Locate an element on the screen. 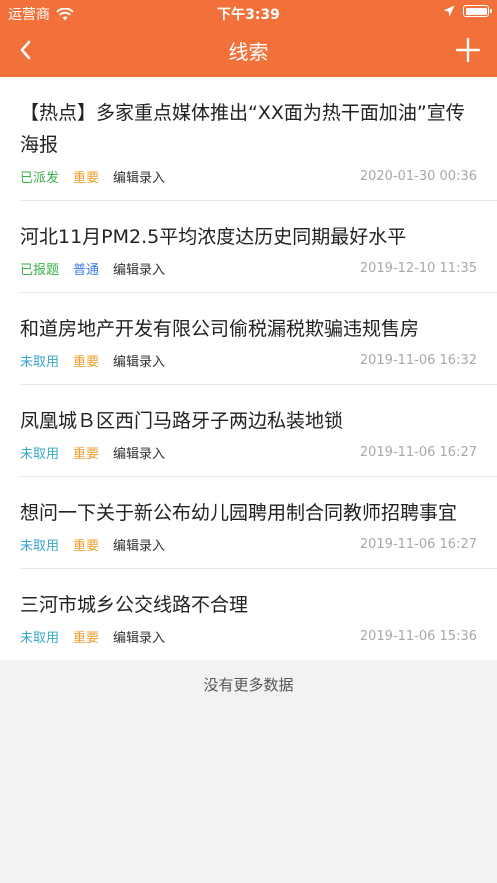  status-badge: 已报题 is located at coordinates (40, 270).